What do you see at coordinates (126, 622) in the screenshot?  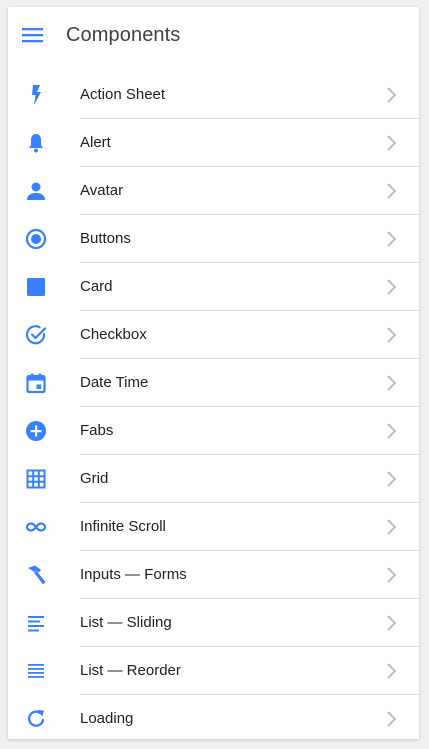 I see `list-item-label: List — Sliding` at bounding box center [126, 622].